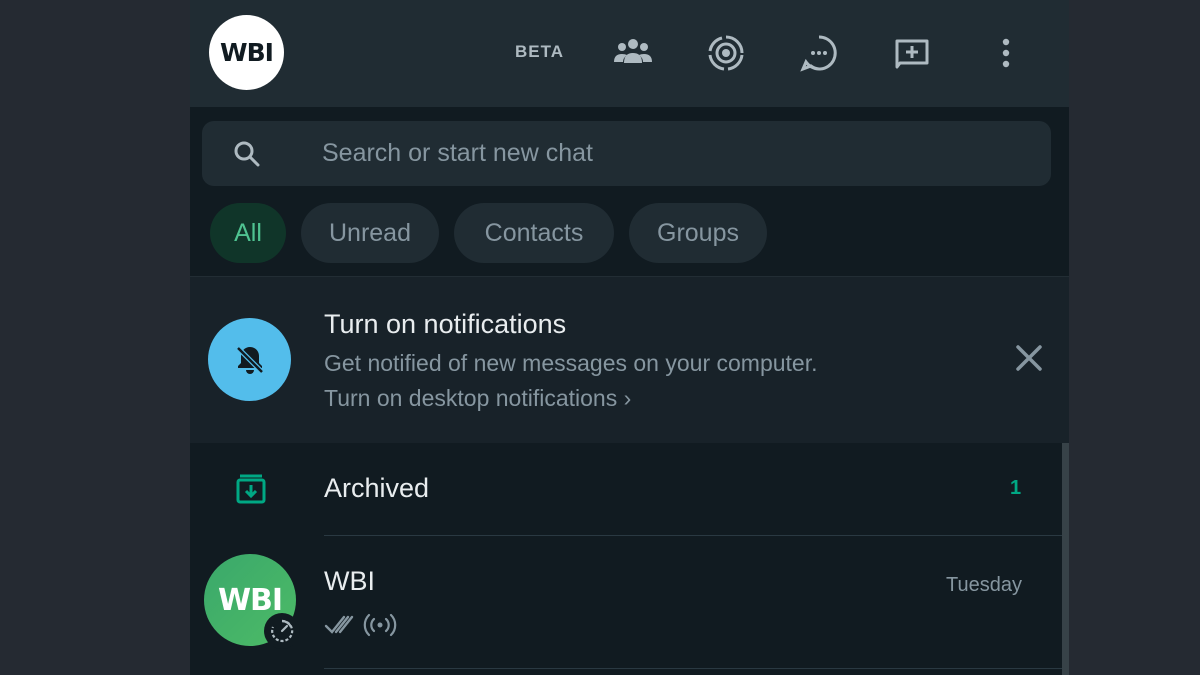 The image size is (1200, 675). I want to click on archive-icon, so click(251, 489).